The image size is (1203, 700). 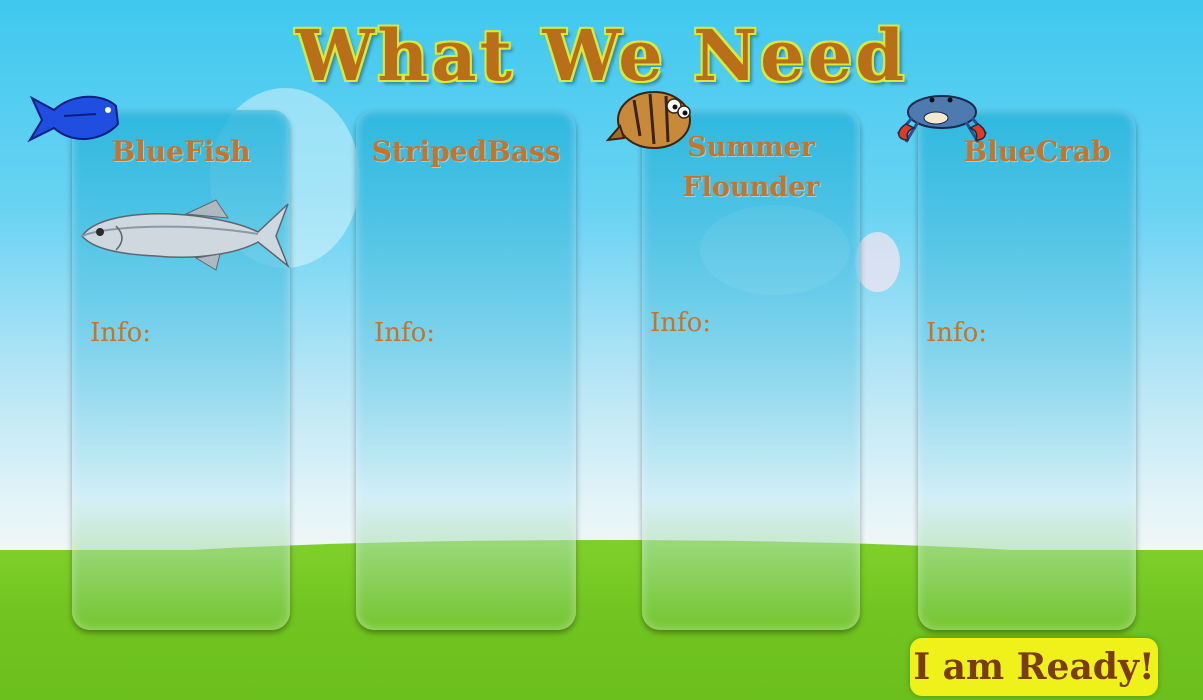 What do you see at coordinates (651, 122) in the screenshot?
I see `flounder-icon` at bounding box center [651, 122].